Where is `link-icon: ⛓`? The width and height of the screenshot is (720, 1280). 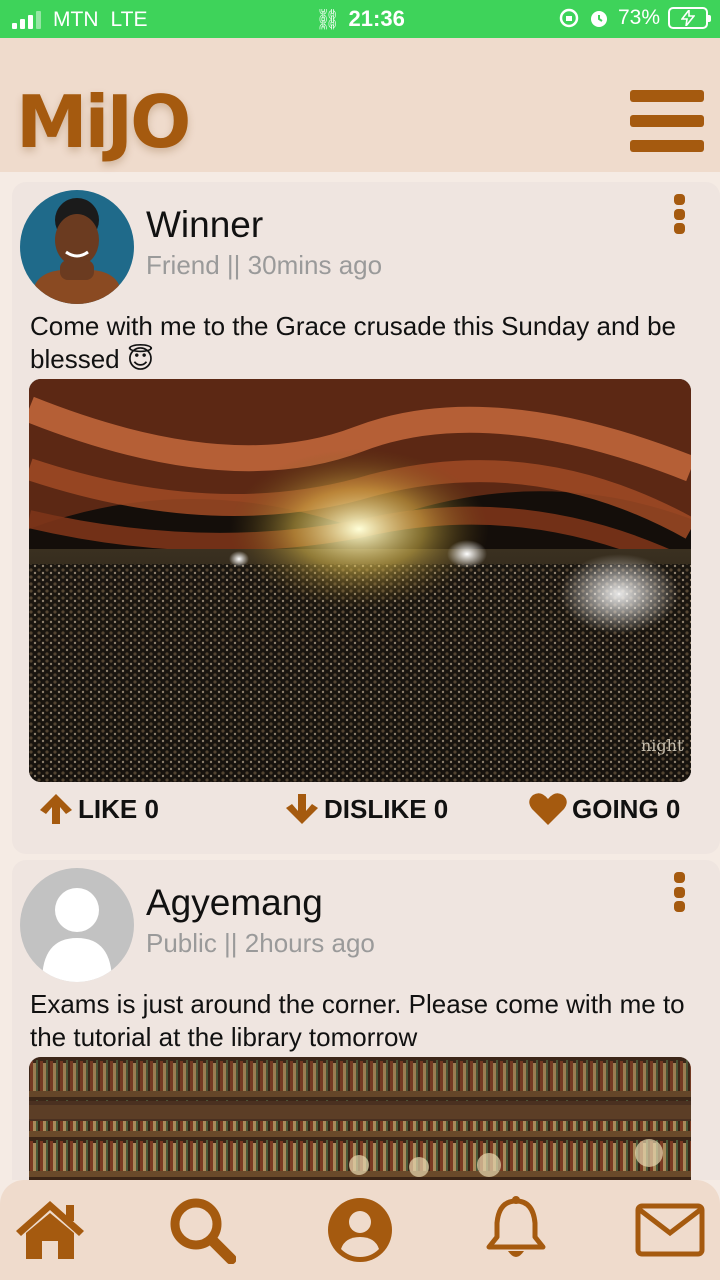
link-icon: ⛓ is located at coordinates (328, 20).